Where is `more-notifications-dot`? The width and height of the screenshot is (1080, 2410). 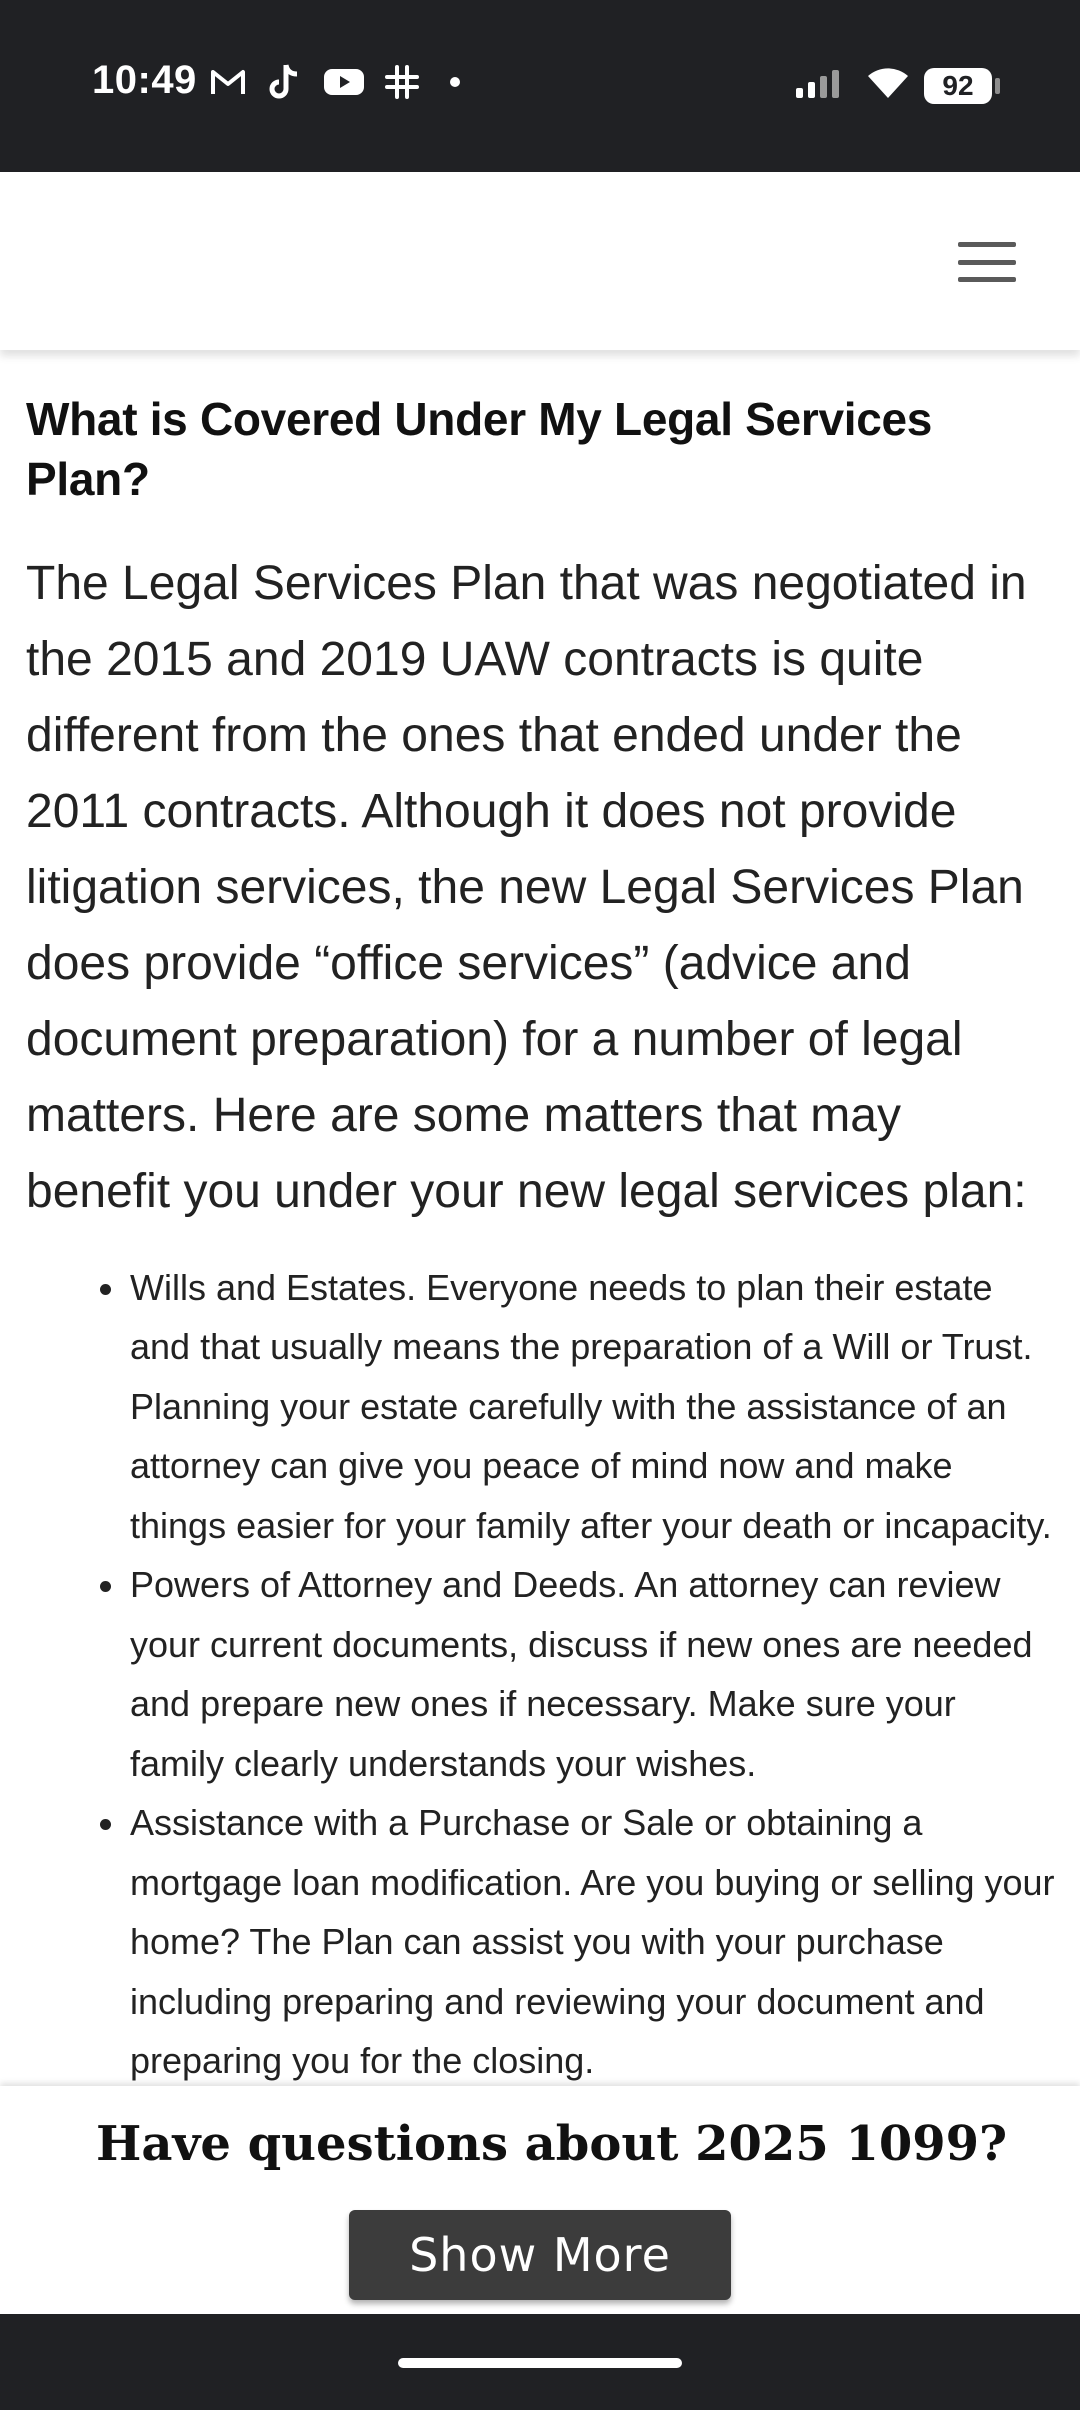 more-notifications-dot is located at coordinates (455, 82).